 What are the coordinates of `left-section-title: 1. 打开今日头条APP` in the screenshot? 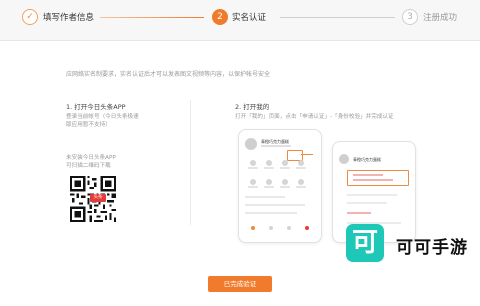 It's located at (96, 107).